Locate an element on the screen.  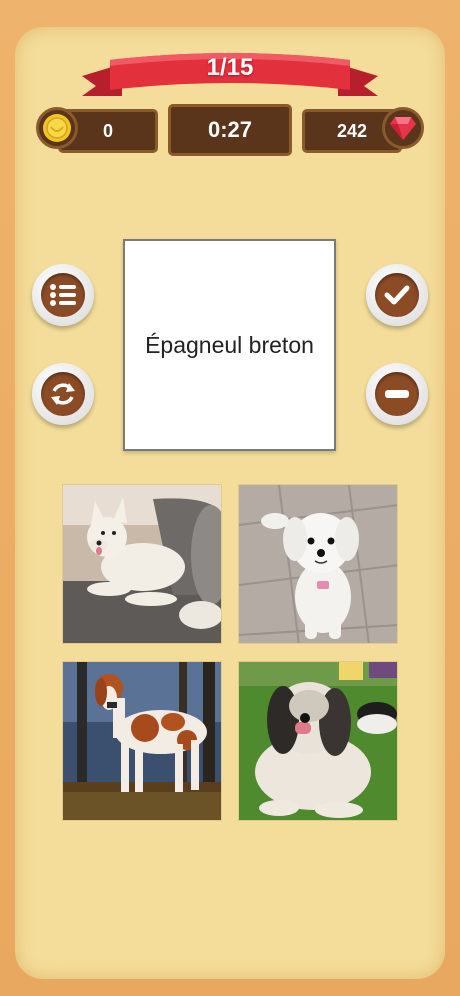
correct-button is located at coordinates (397, 295).